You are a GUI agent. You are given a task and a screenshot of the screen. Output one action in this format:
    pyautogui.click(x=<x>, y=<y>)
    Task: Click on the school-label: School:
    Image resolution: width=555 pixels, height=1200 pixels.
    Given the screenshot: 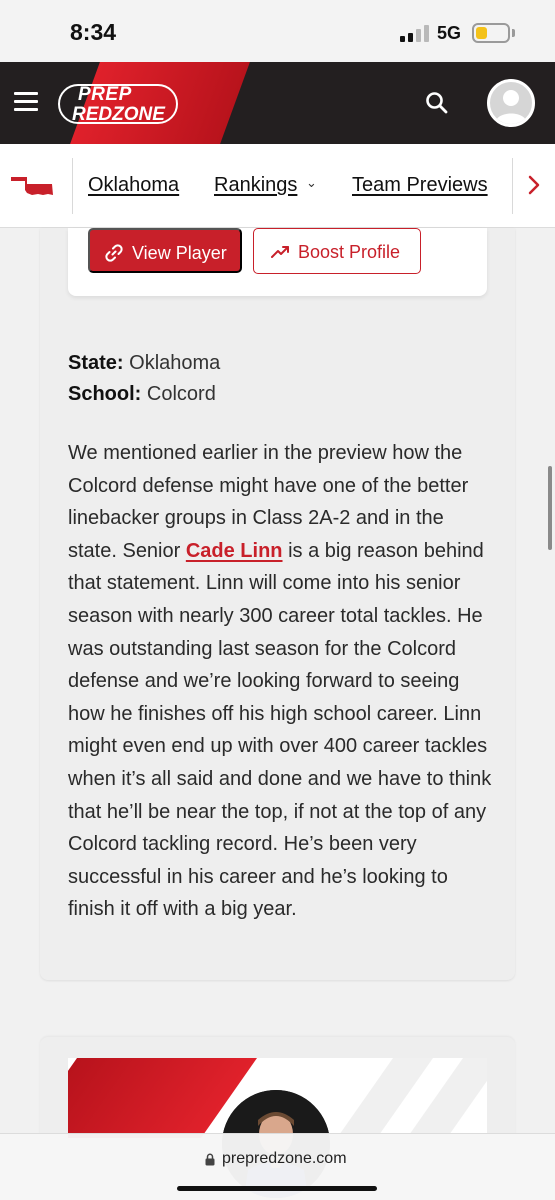 What is the action you would take?
    pyautogui.click(x=105, y=394)
    